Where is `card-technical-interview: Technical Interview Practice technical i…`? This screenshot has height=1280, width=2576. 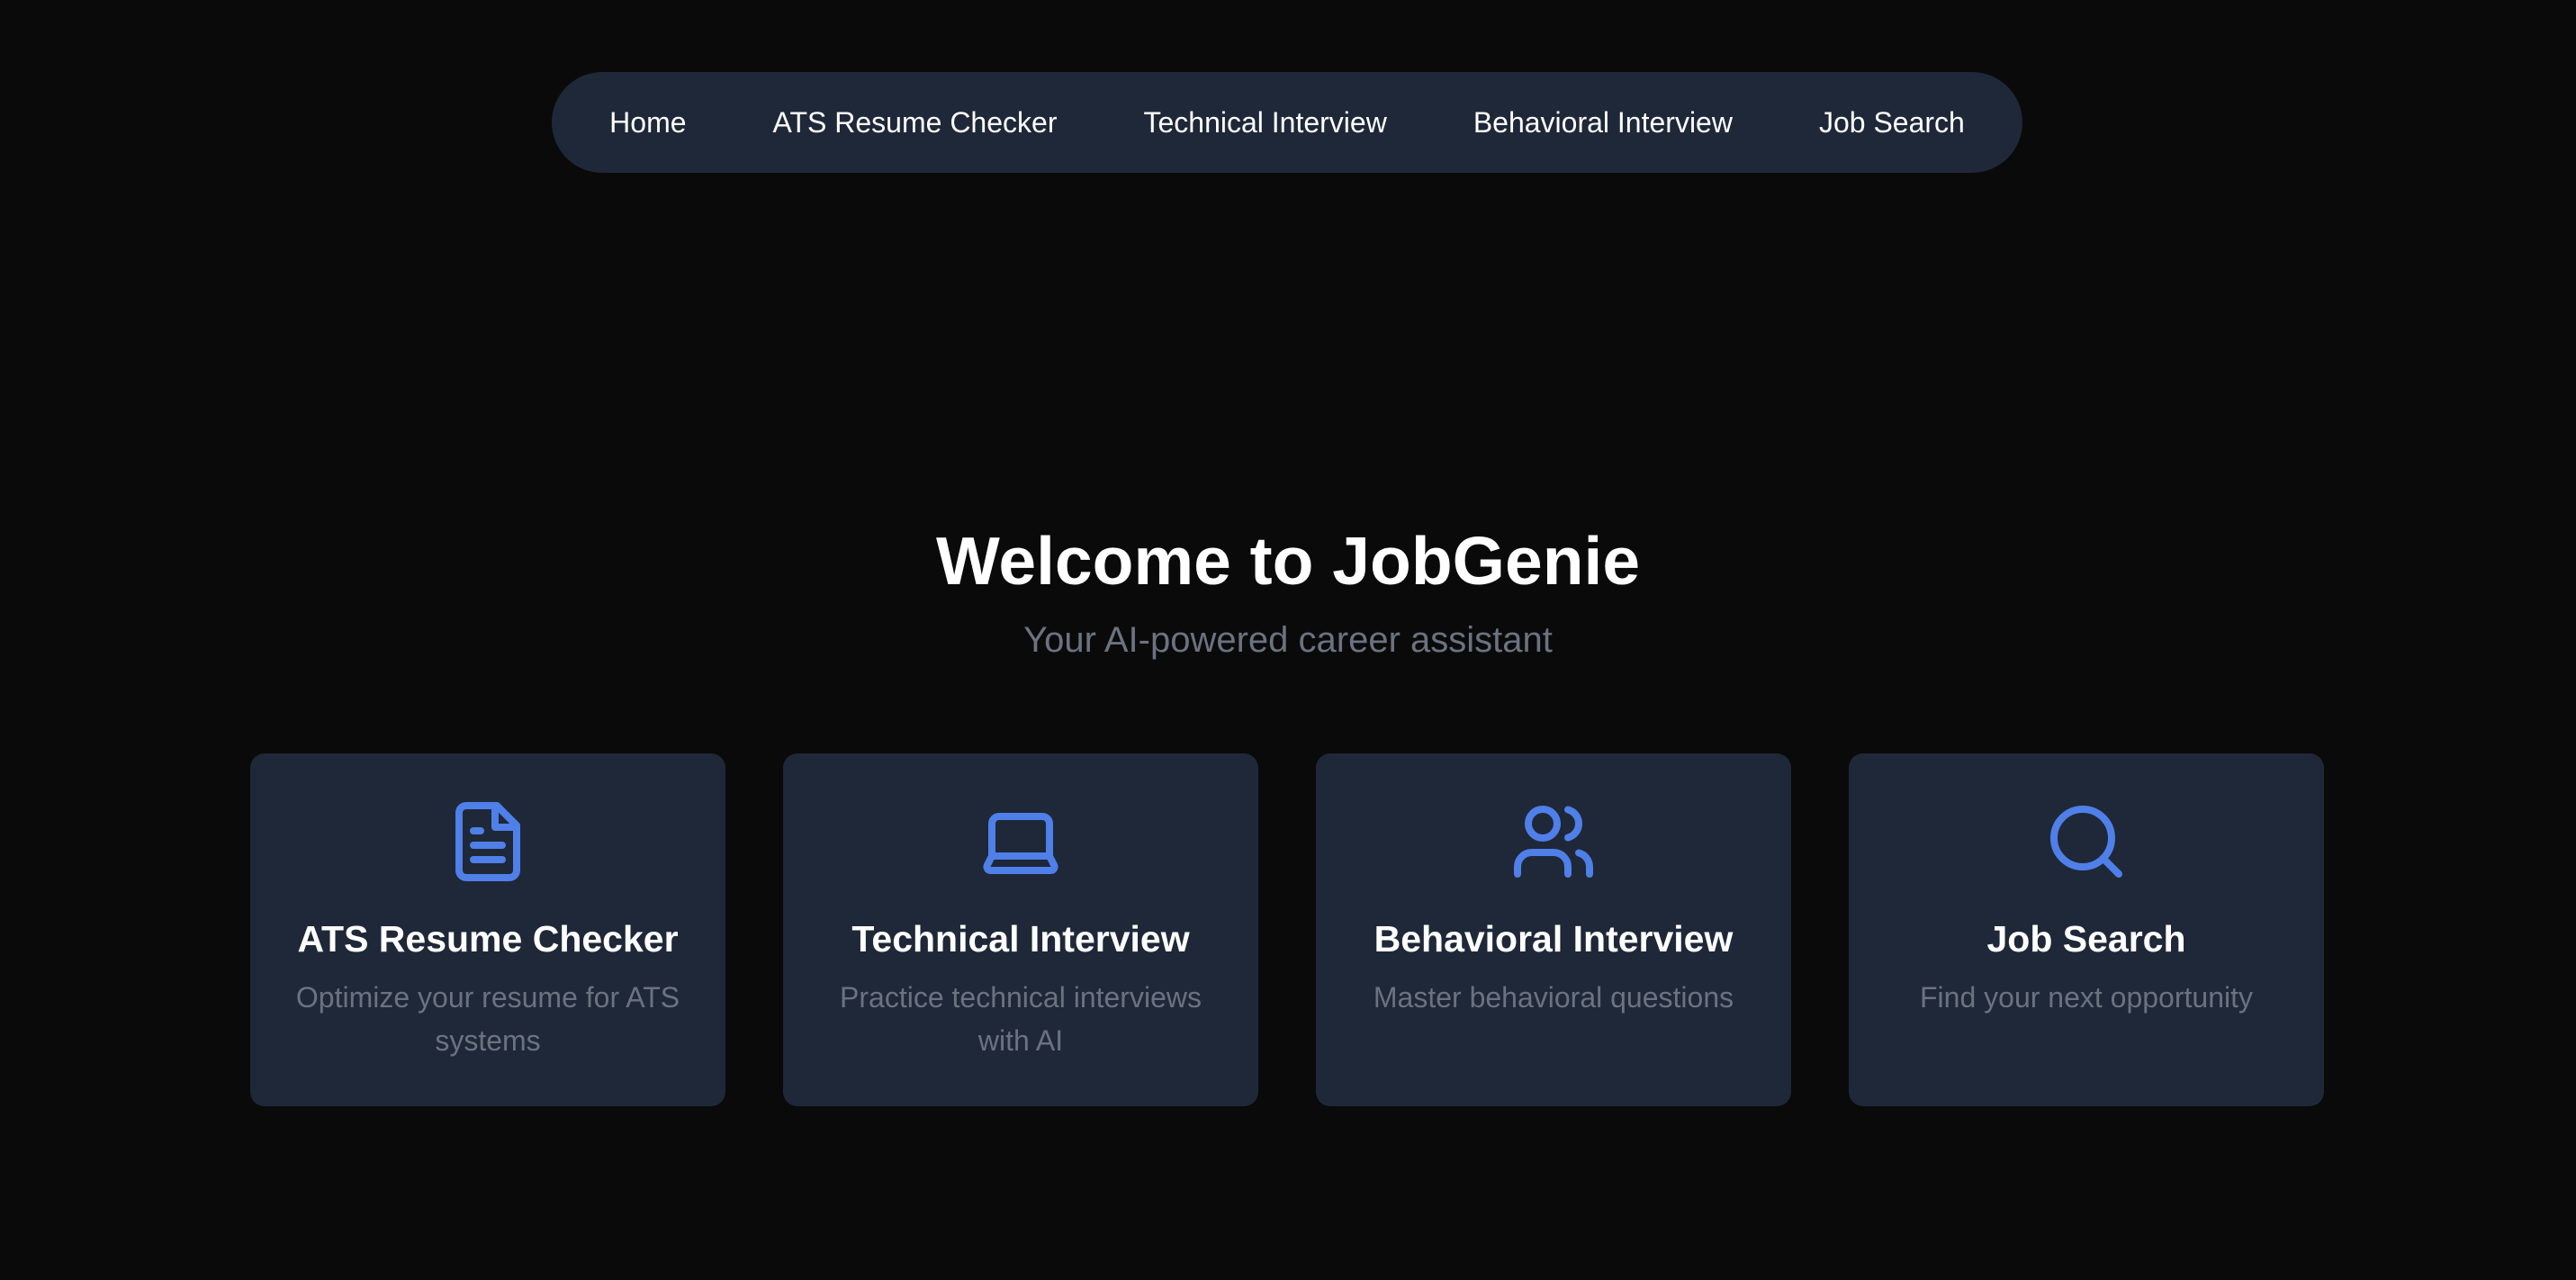 card-technical-interview: Technical Interview Practice technical i… is located at coordinates (1020, 929).